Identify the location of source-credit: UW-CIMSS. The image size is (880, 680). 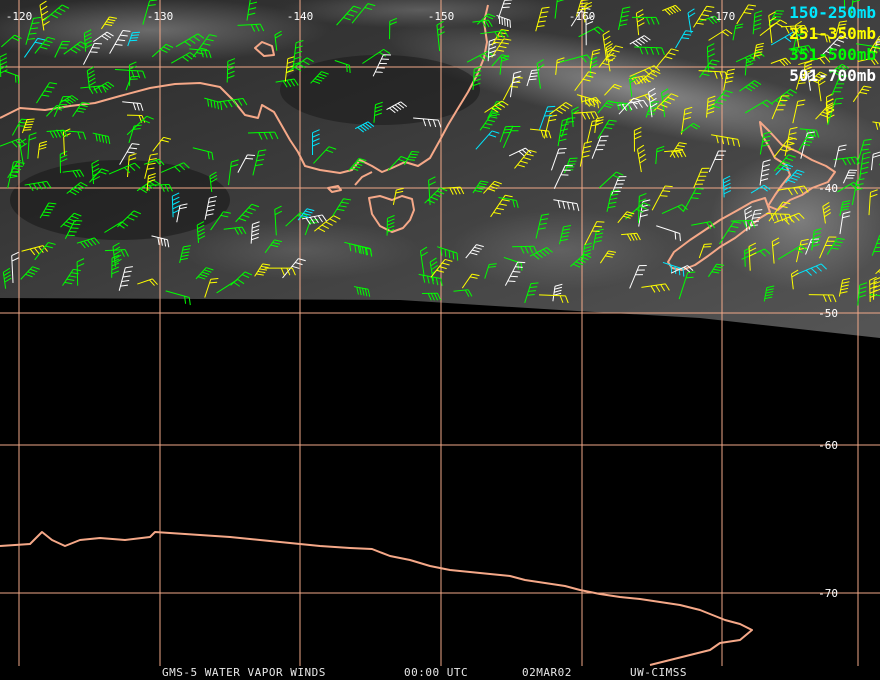
(658, 672).